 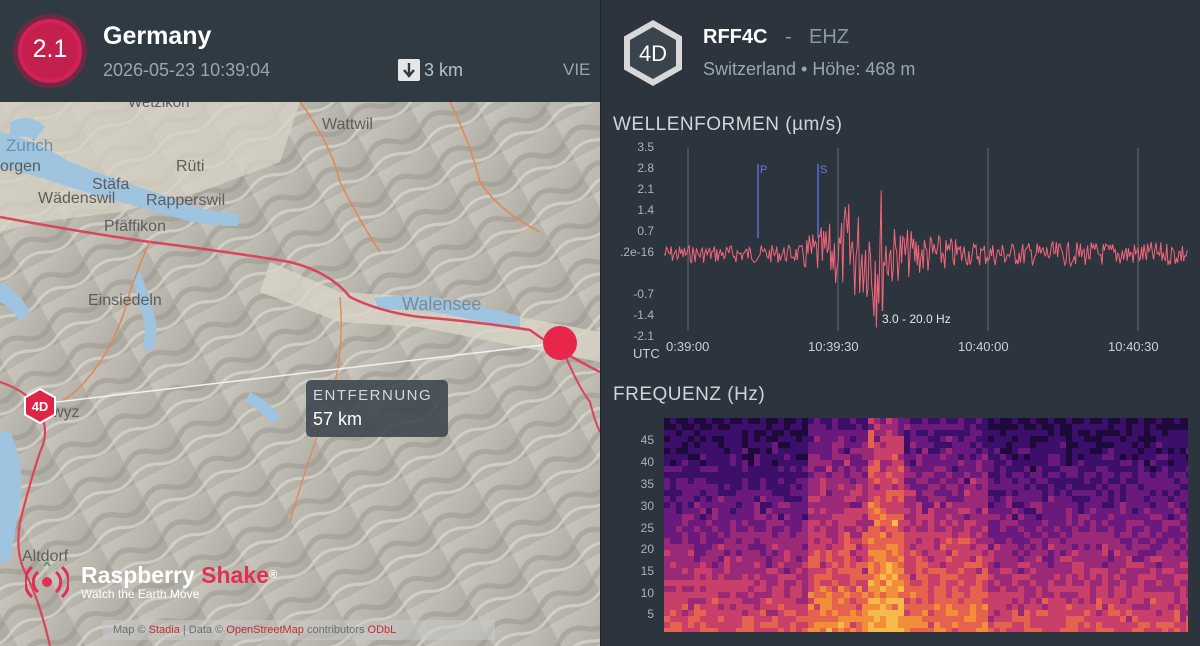 I want to click on arrow-down-icon, so click(x=409, y=70).